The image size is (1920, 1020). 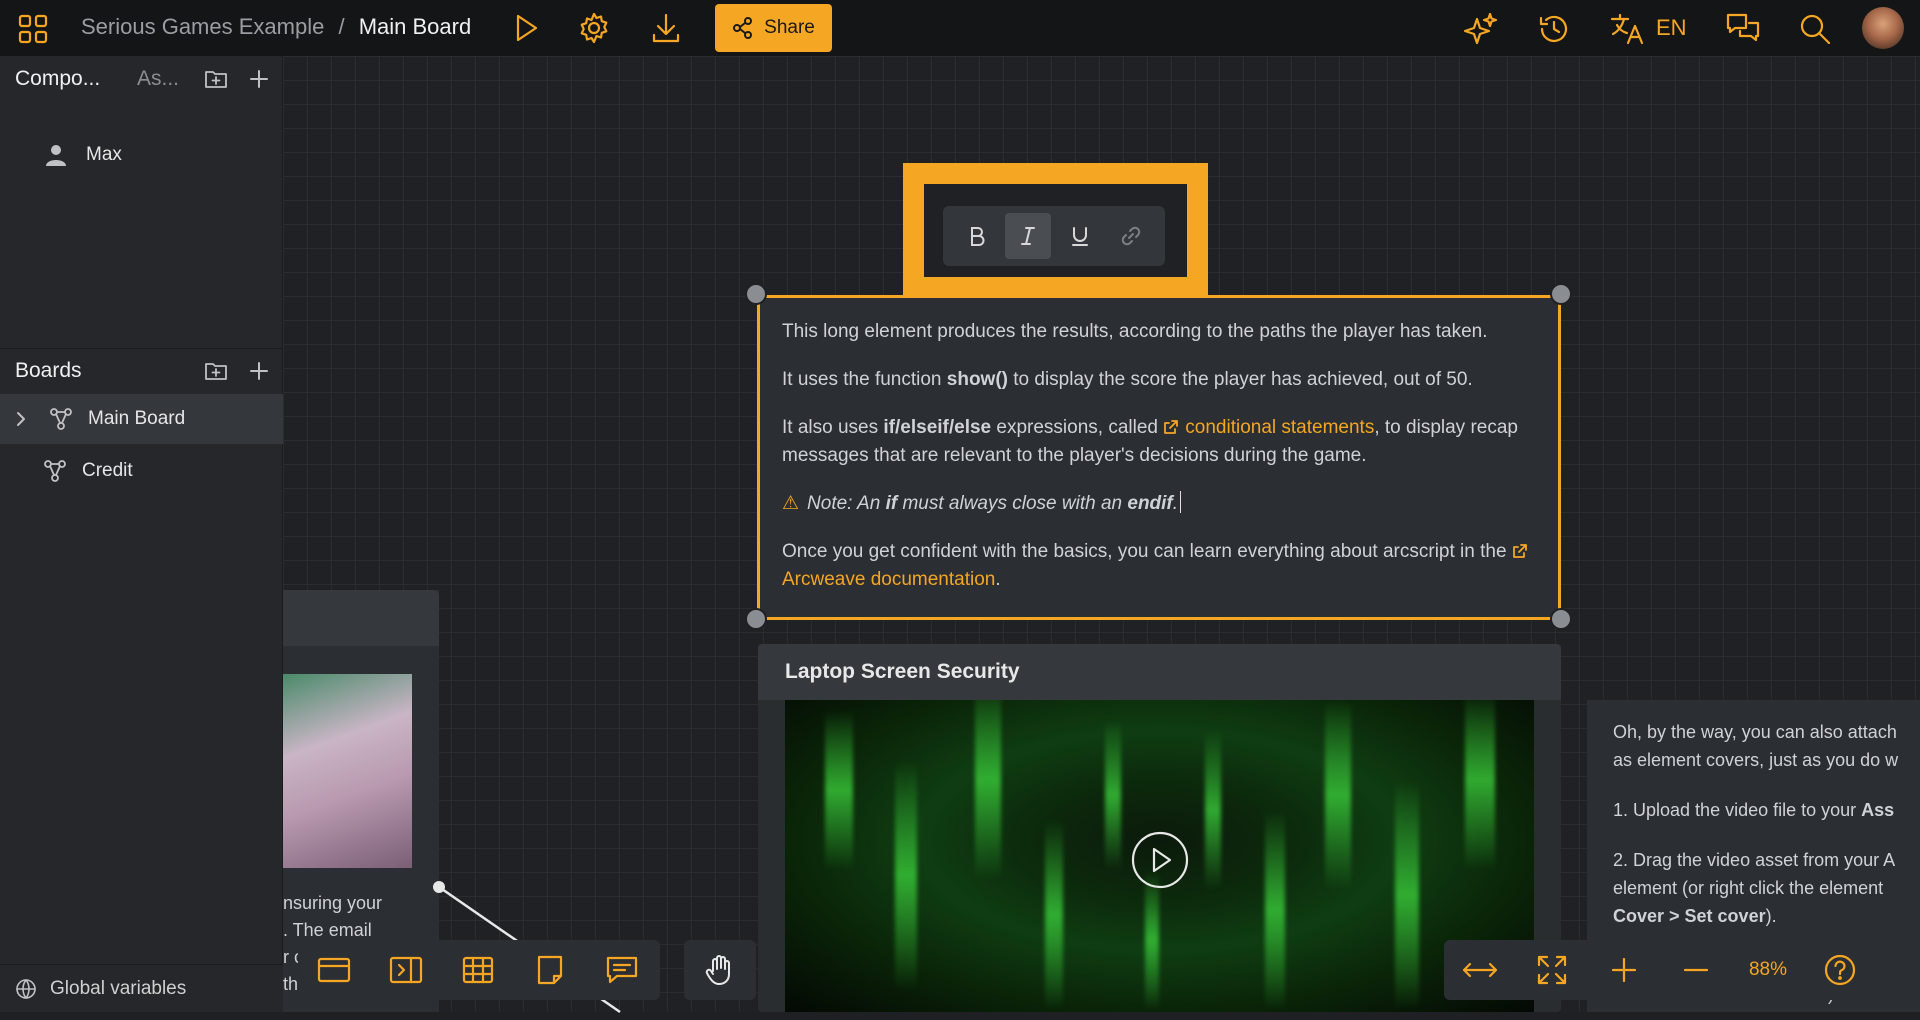 I want to click on warning-icon: ⚠, so click(x=791, y=503).